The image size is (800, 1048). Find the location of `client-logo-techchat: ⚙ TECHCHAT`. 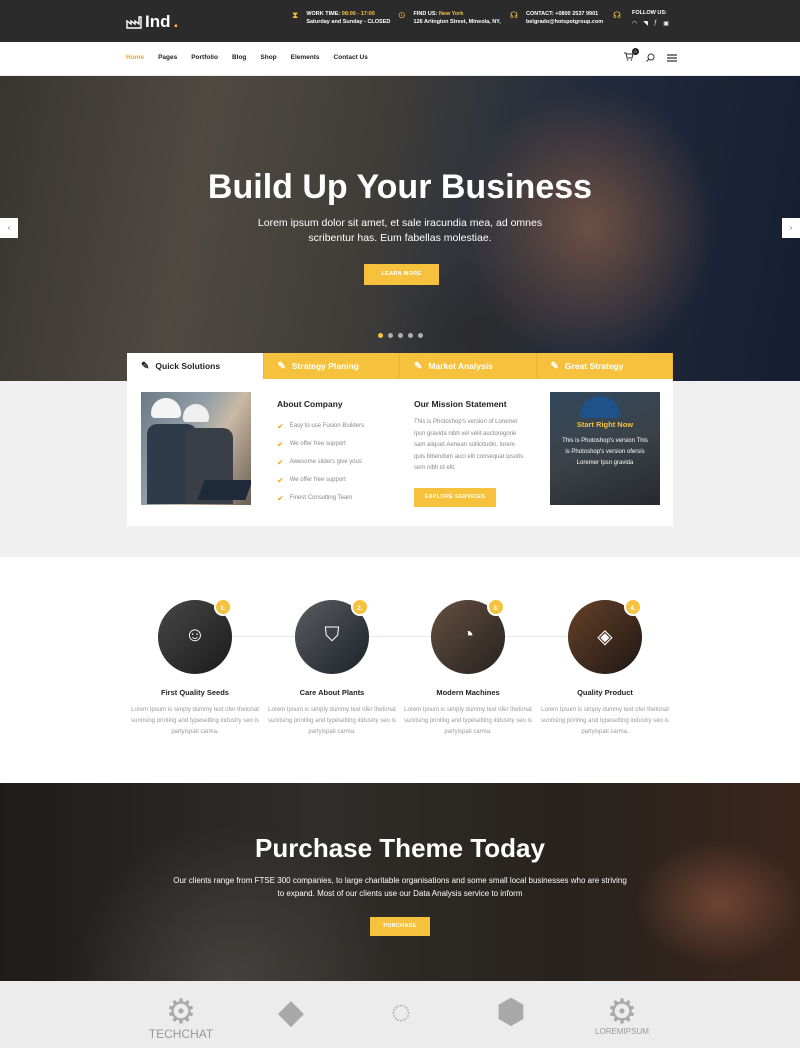

client-logo-techchat: ⚙ TECHCHAT is located at coordinates (181, 1018).